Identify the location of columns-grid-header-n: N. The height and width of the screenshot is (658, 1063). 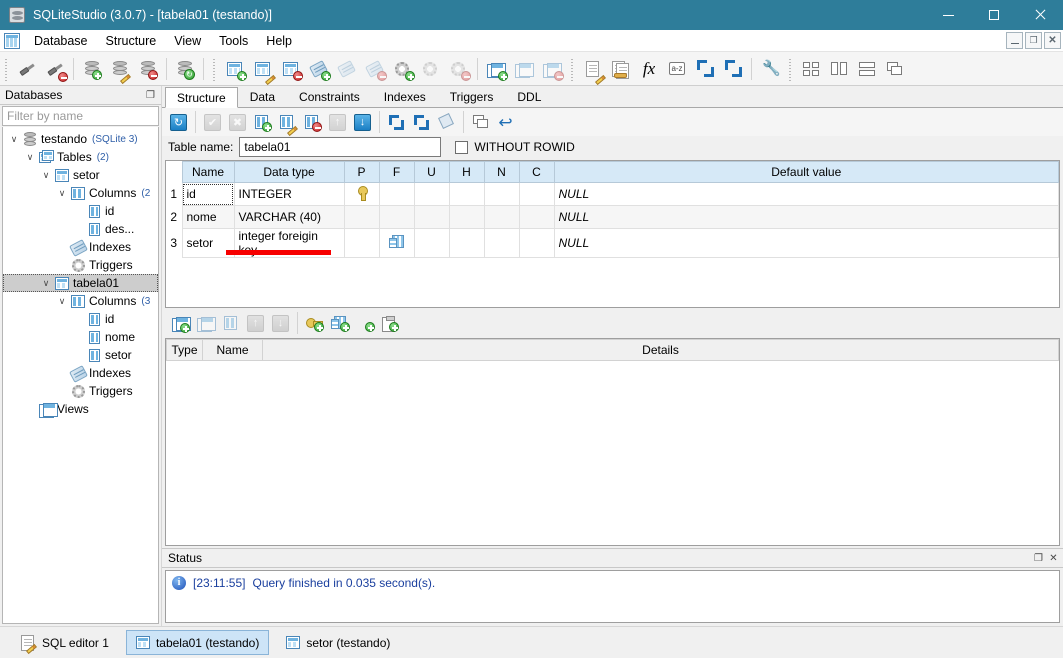
(501, 172).